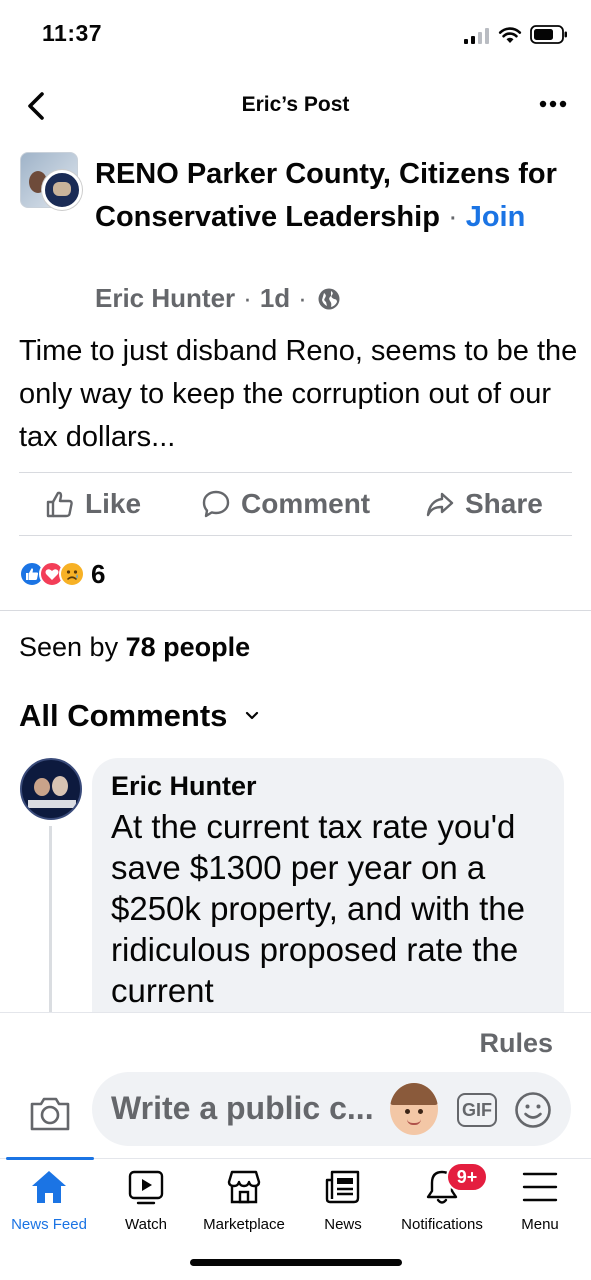  I want to click on like-button: Like, so click(93, 504).